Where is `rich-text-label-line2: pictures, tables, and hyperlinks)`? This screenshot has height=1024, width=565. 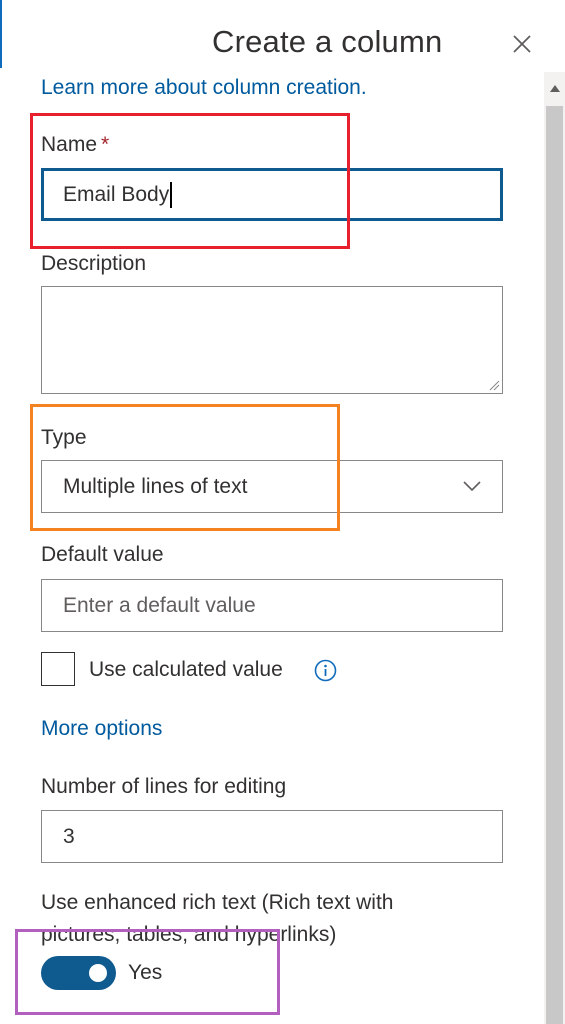
rich-text-label-line2: pictures, tables, and hyperlinks) is located at coordinates (189, 934).